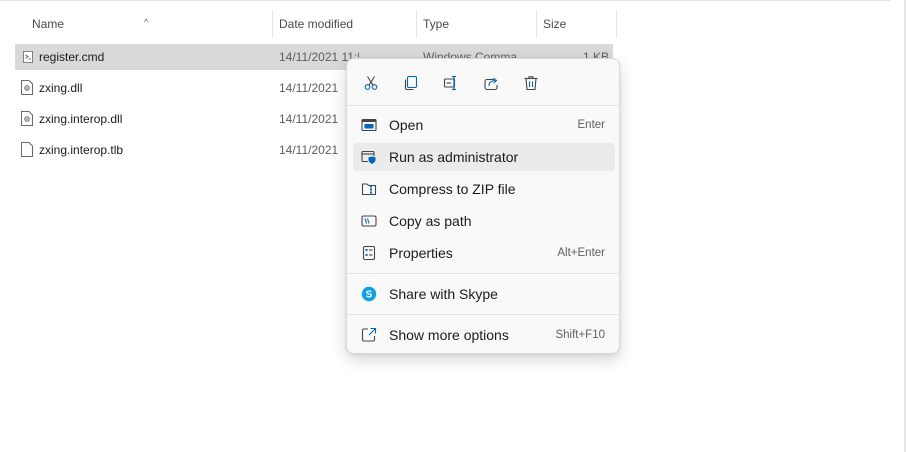 This screenshot has width=906, height=452. I want to click on menu-item-label: Run as administrator, so click(454, 157).